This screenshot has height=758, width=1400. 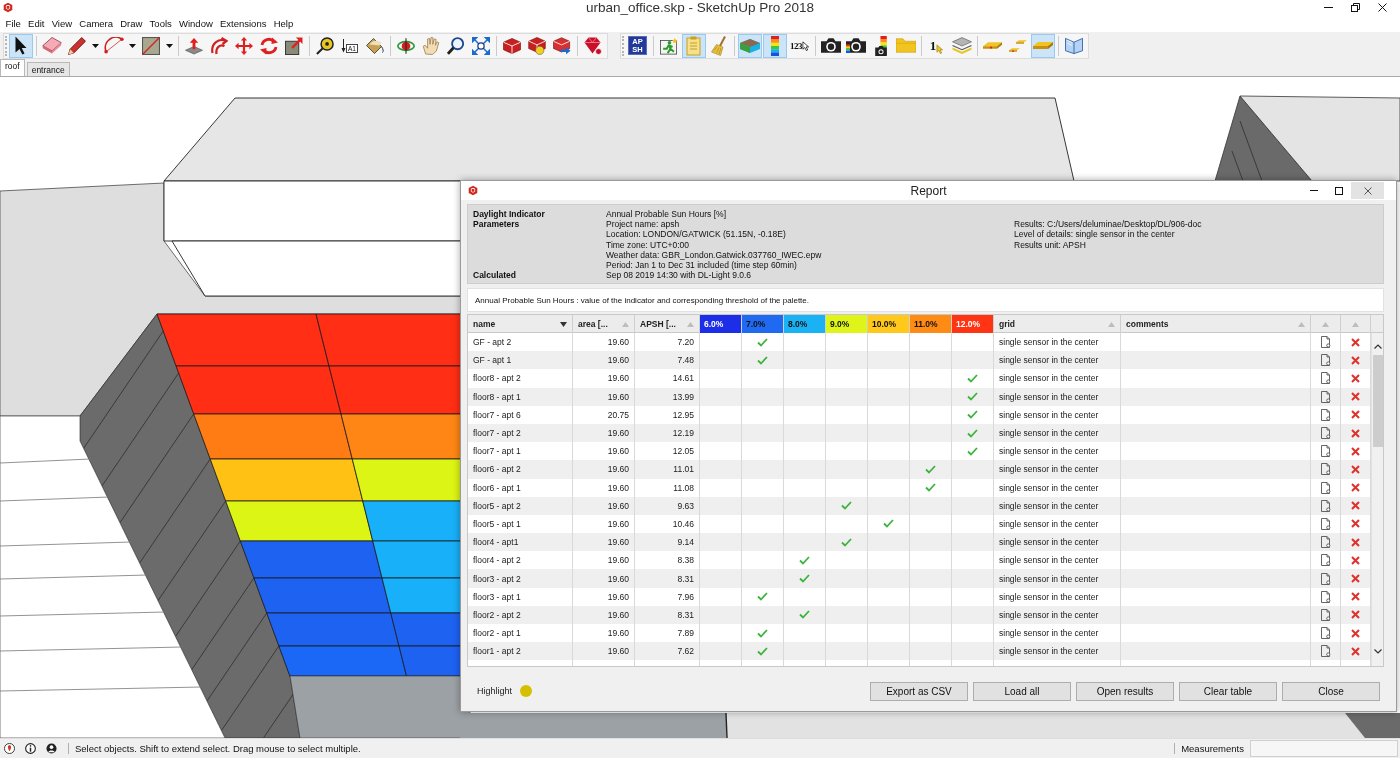 I want to click on menu-item: Draw, so click(x=131, y=23).